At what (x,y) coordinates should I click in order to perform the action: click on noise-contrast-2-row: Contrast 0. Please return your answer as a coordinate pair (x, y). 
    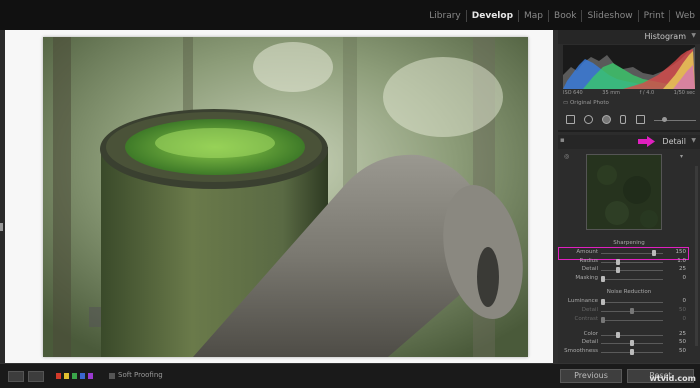
    Looking at the image, I should click on (629, 320).